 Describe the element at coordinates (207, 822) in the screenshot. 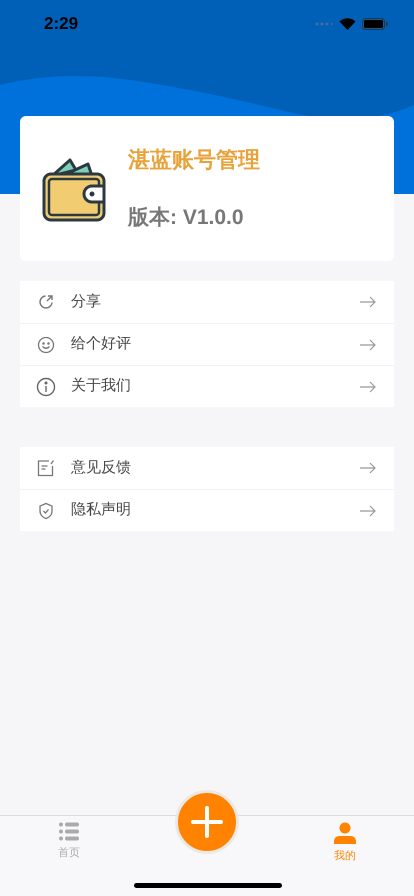

I see `plus-icon` at that location.